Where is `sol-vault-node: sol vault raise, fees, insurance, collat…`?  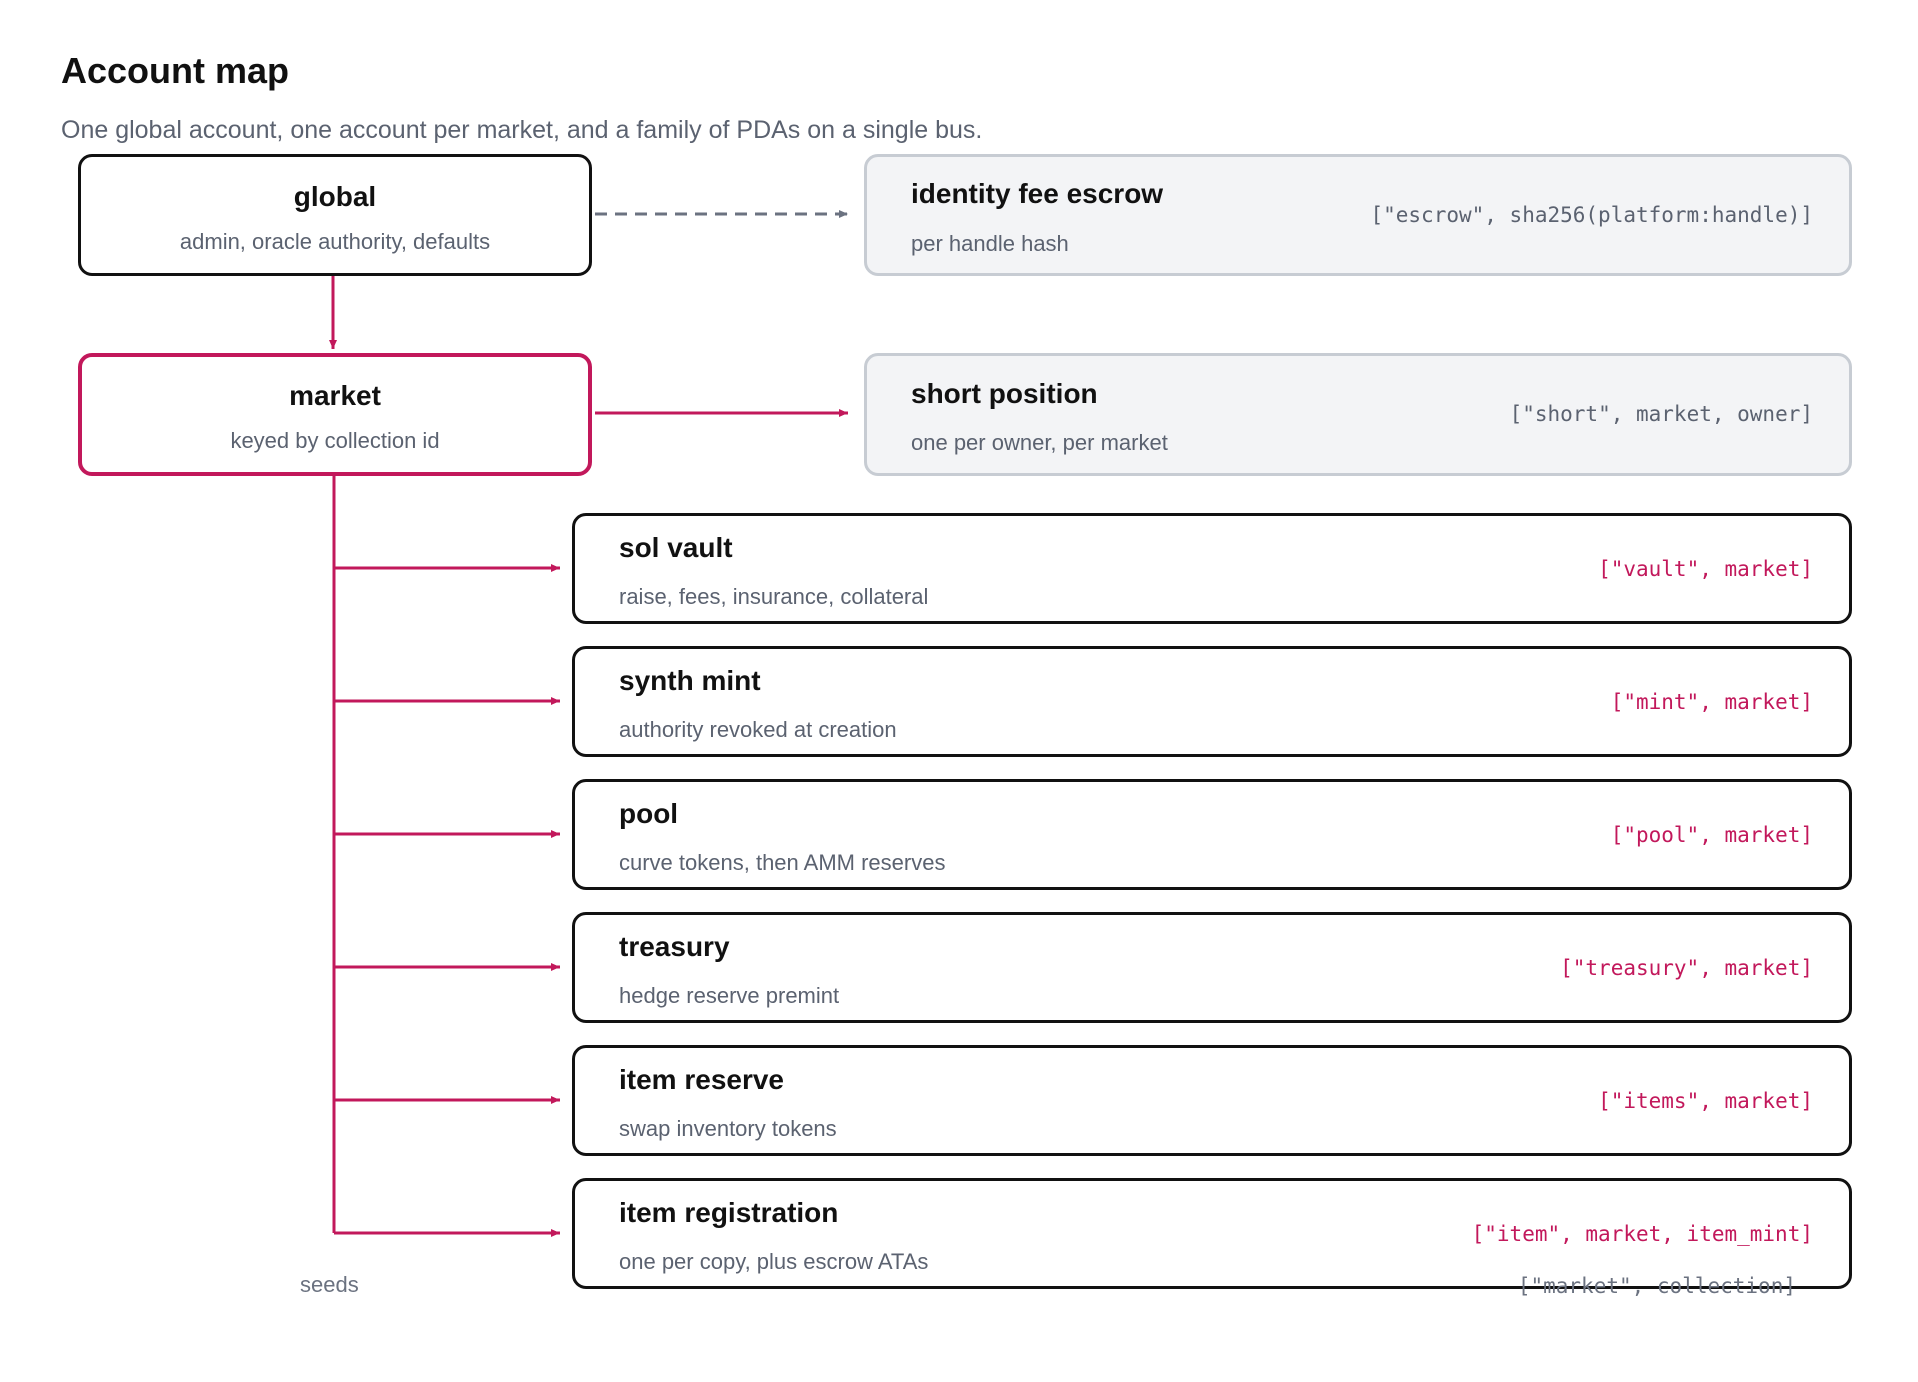 sol-vault-node: sol vault raise, fees, insurance, collat… is located at coordinates (1212, 568).